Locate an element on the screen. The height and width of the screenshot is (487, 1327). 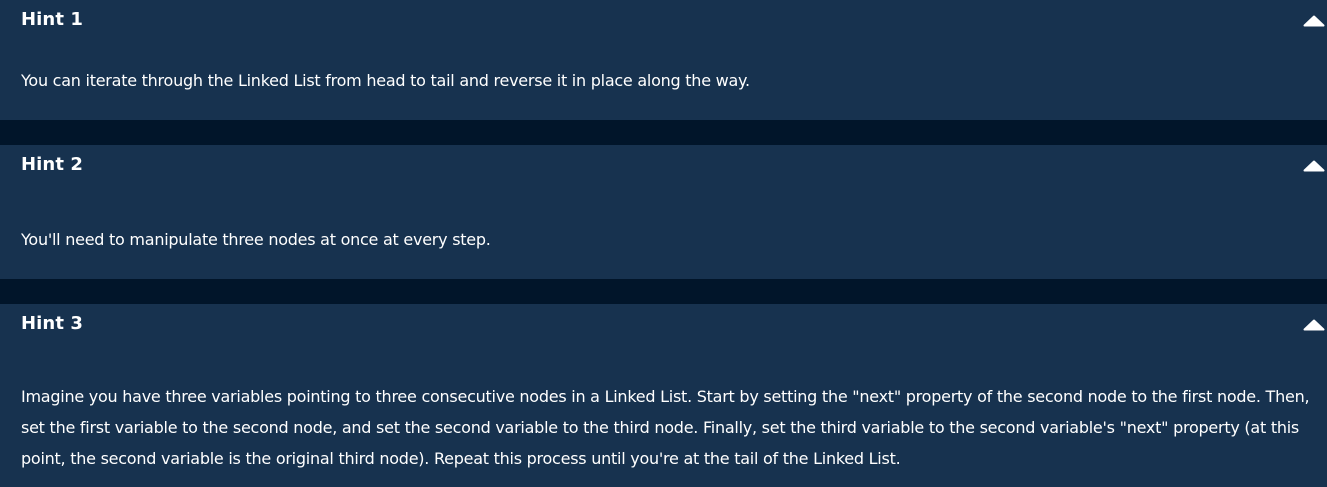
hint-title-3: Hint 3 is located at coordinates (52, 323).